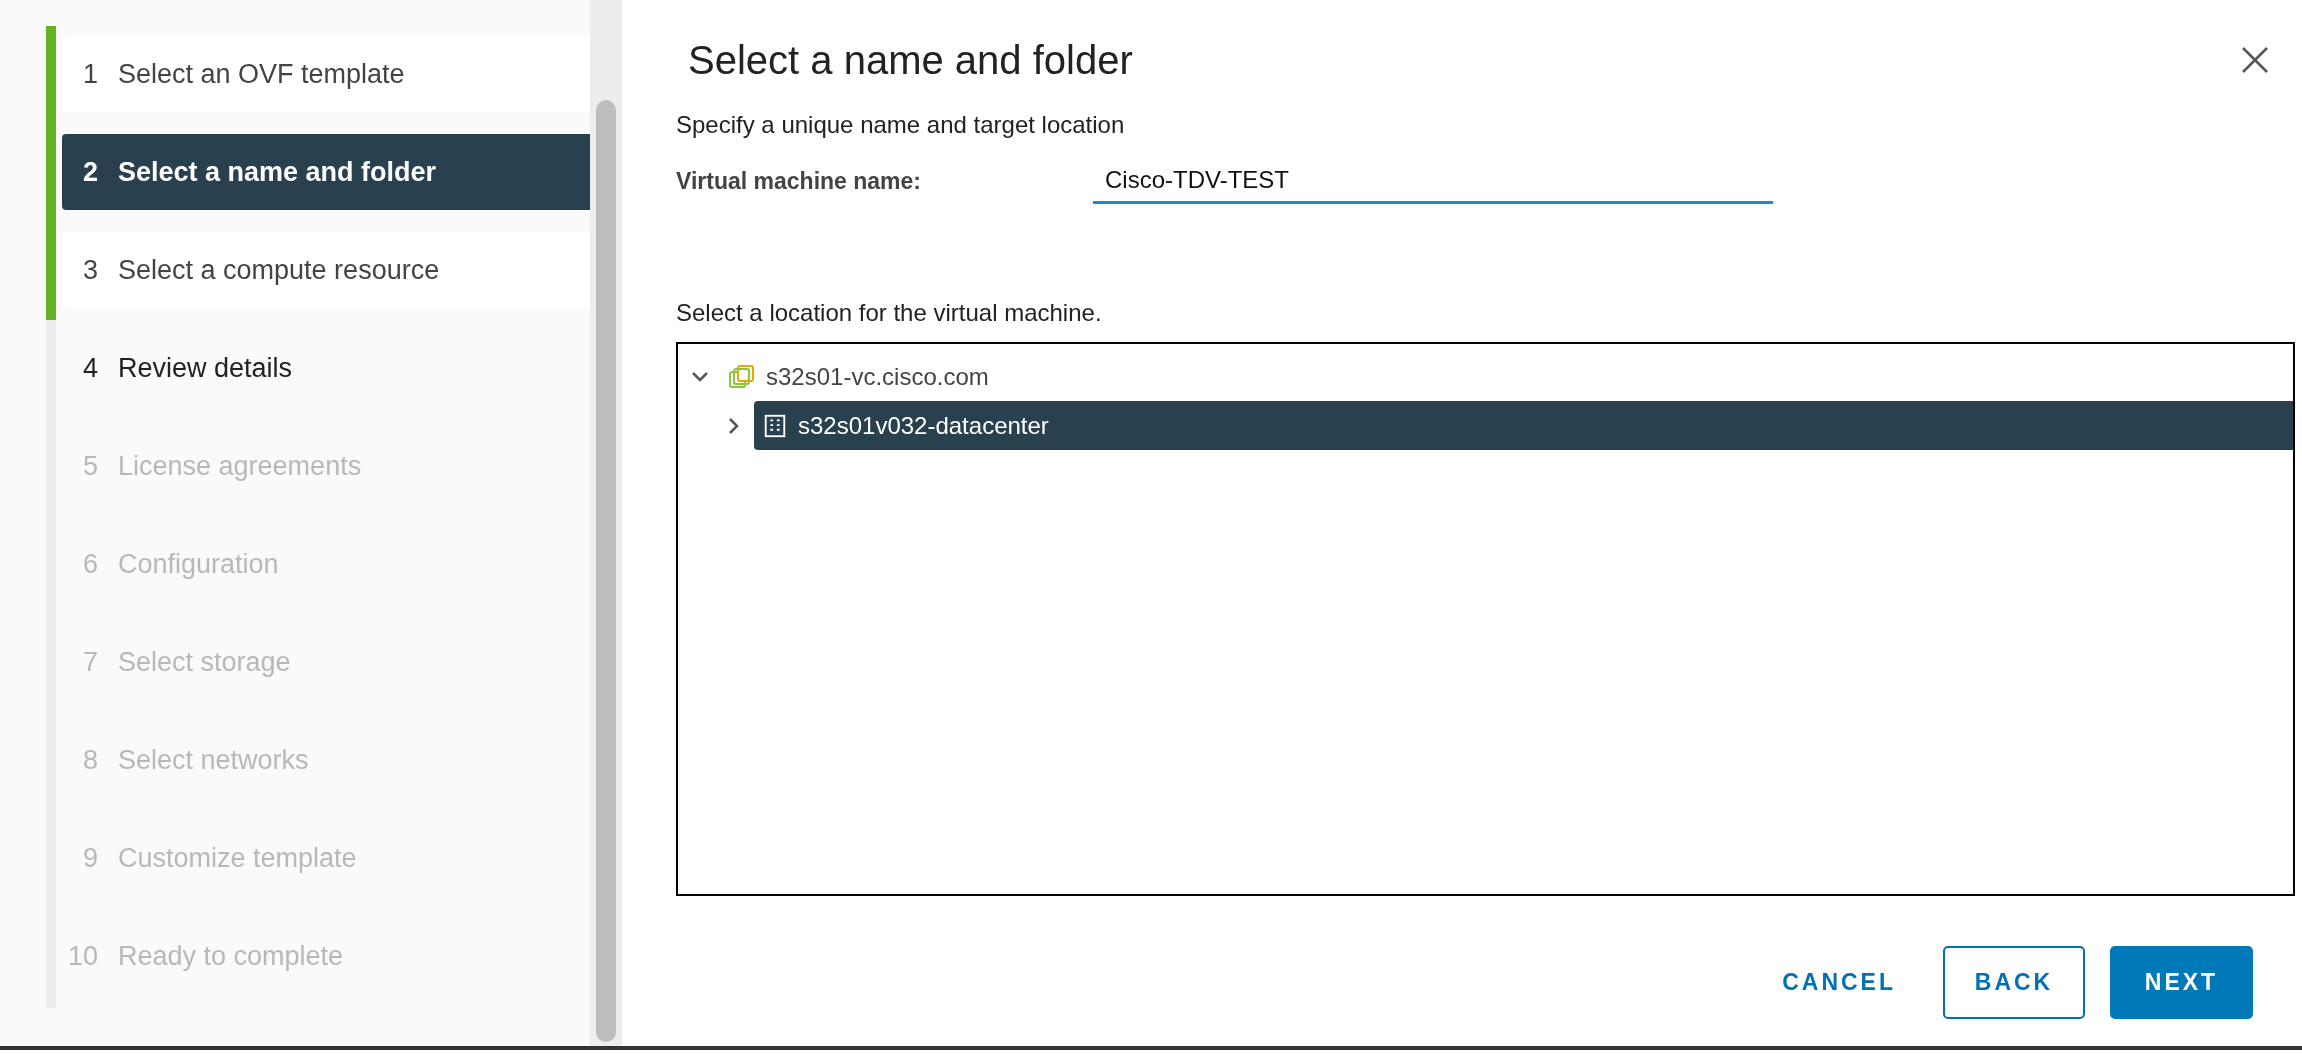  Describe the element at coordinates (606, 571) in the screenshot. I see `scrollbar-thumb` at that location.